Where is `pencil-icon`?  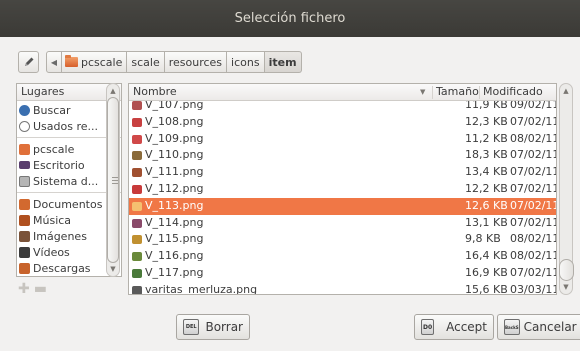
pencil-icon is located at coordinates (28, 61).